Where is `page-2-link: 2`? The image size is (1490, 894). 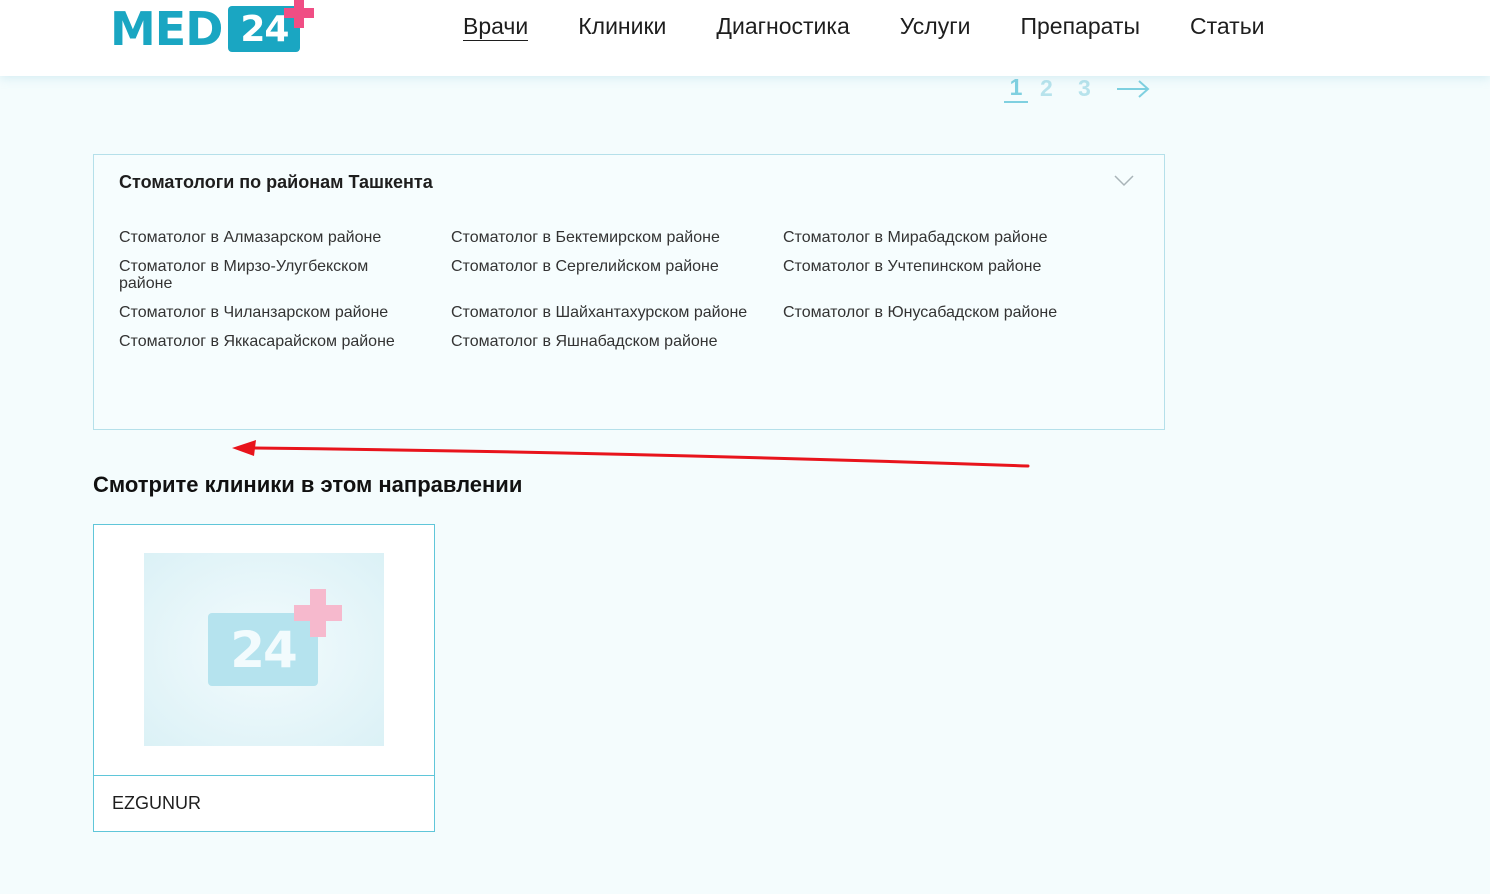
page-2-link: 2 is located at coordinates (1059, 88).